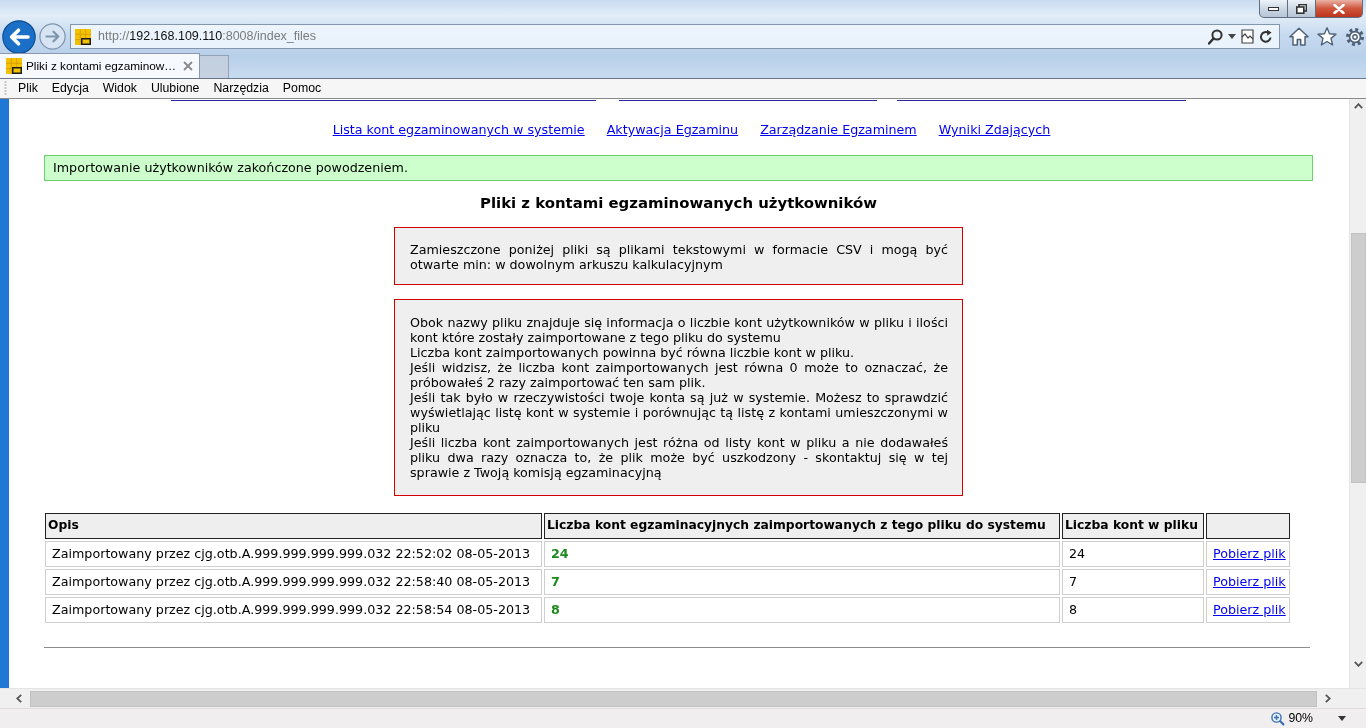  What do you see at coordinates (679, 412) in the screenshot?
I see `notice-text: Jeśli tak było w rzeczywistości twoje konta są już w systemie. Możesz to sprawdzić wyświetlając listę kont w systemie i porównując tą listę z kontami umieszczonymi w pliku` at bounding box center [679, 412].